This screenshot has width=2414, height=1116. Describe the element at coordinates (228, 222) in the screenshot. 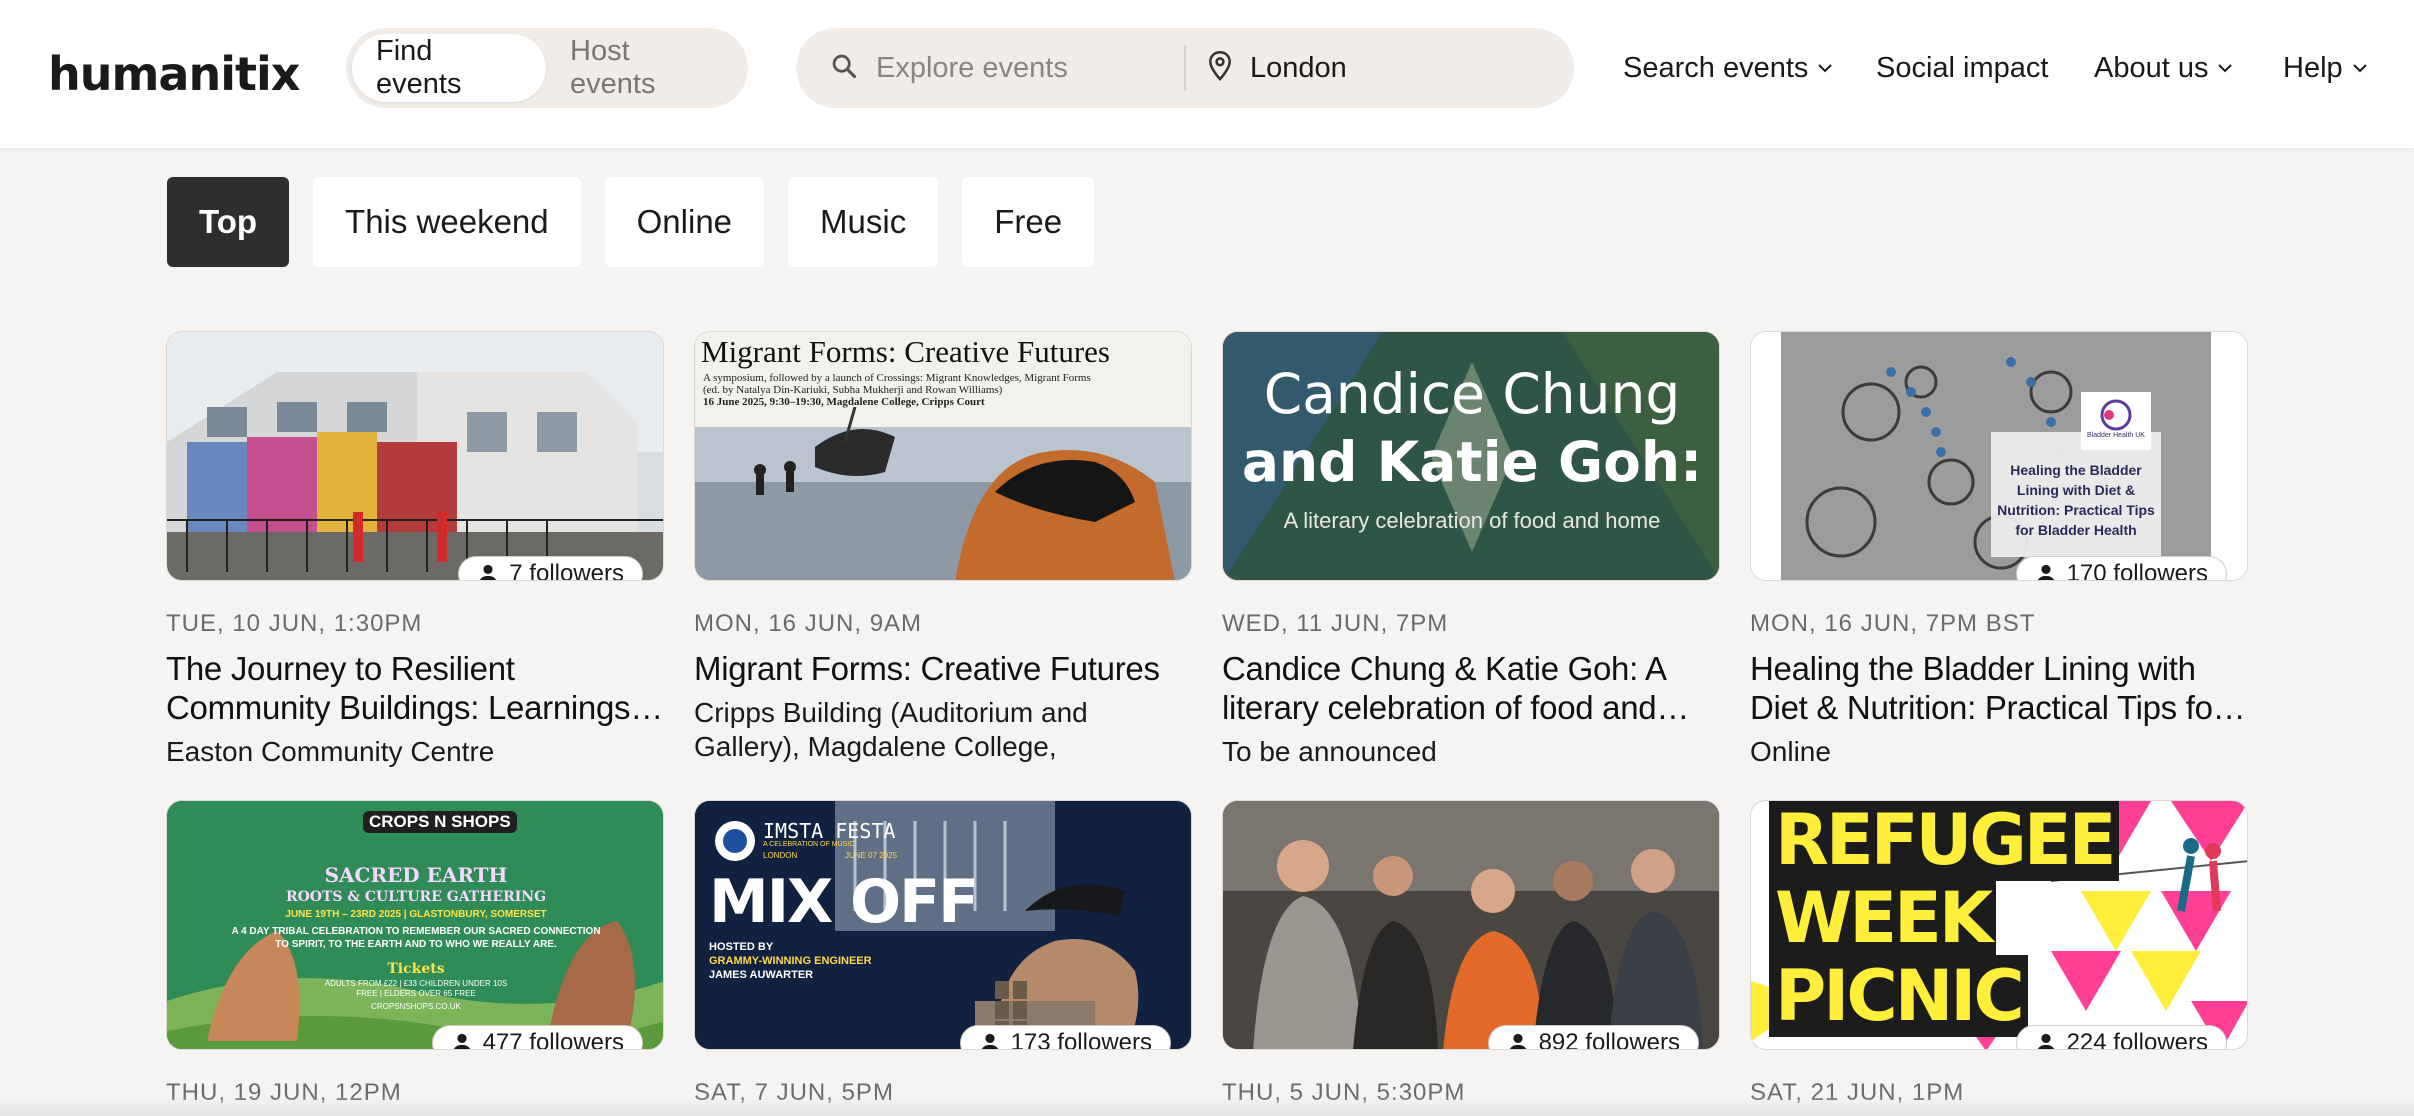

I see `filter-top: Top` at that location.